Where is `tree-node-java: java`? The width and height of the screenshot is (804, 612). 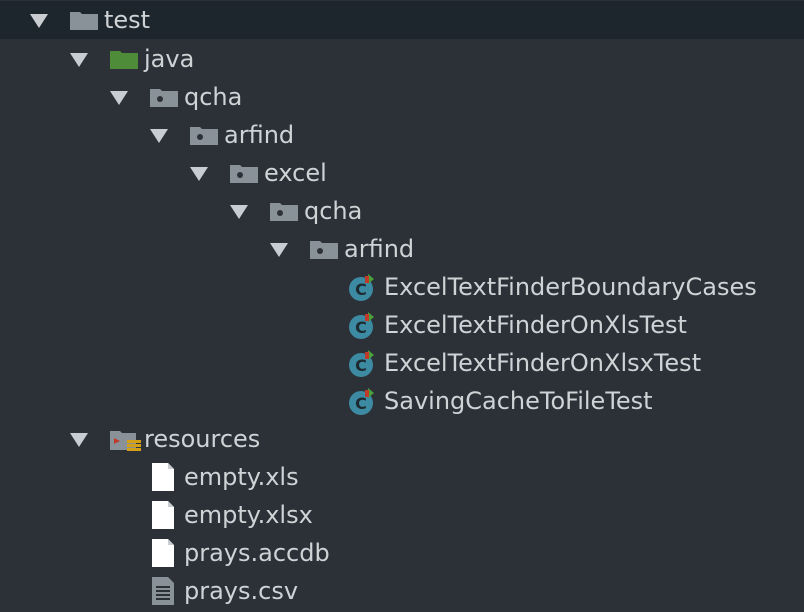 tree-node-java: java is located at coordinates (402, 59).